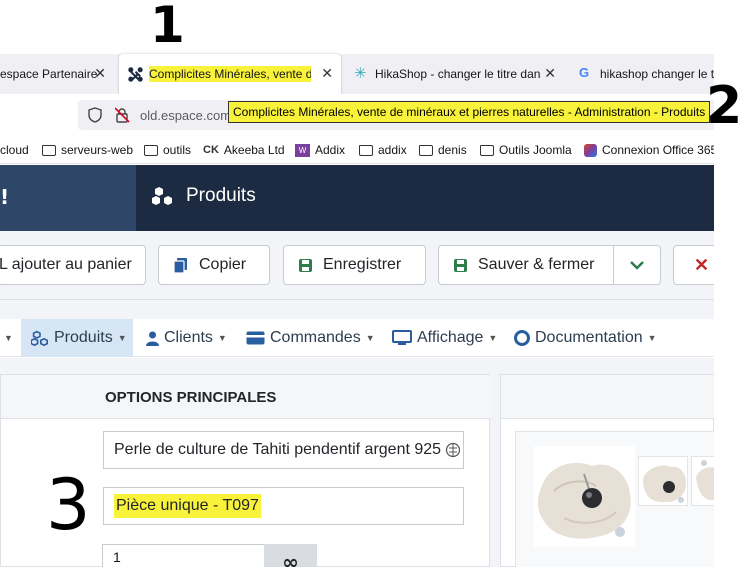 The width and height of the screenshot is (747, 567). Describe the element at coordinates (360, 73) in the screenshot. I see `hikashop-icon: ✳` at that location.